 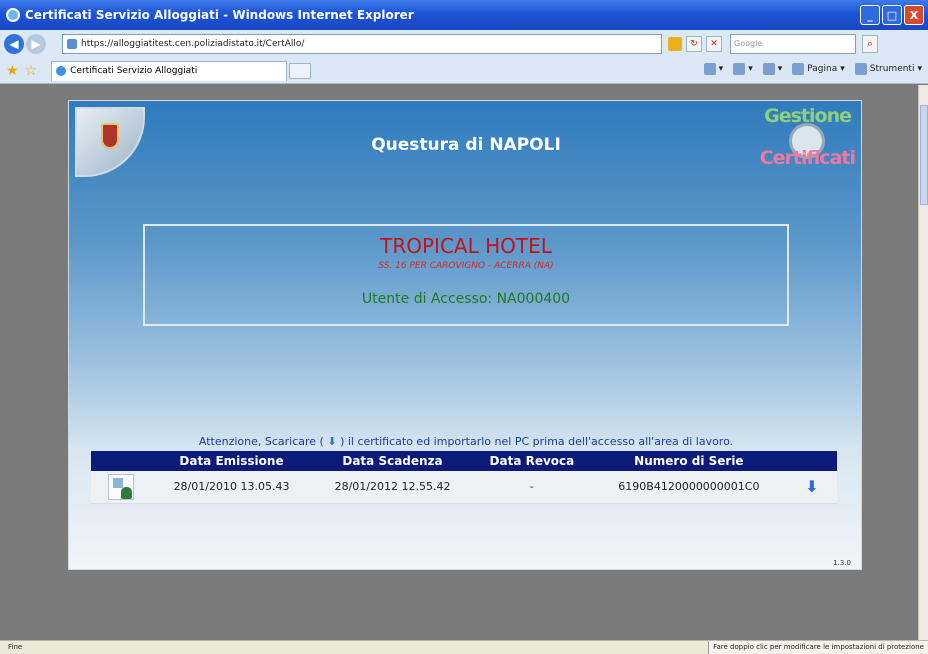 I want to click on cell-revoca: -, so click(x=532, y=487).